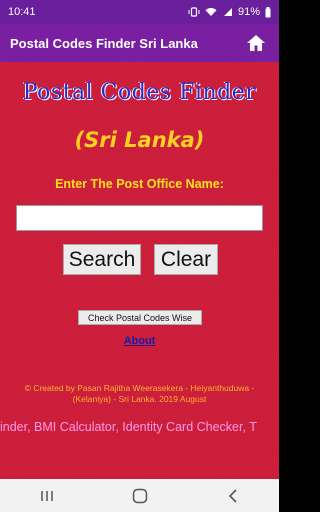  What do you see at coordinates (186, 259) in the screenshot?
I see `clear-button: Clear` at bounding box center [186, 259].